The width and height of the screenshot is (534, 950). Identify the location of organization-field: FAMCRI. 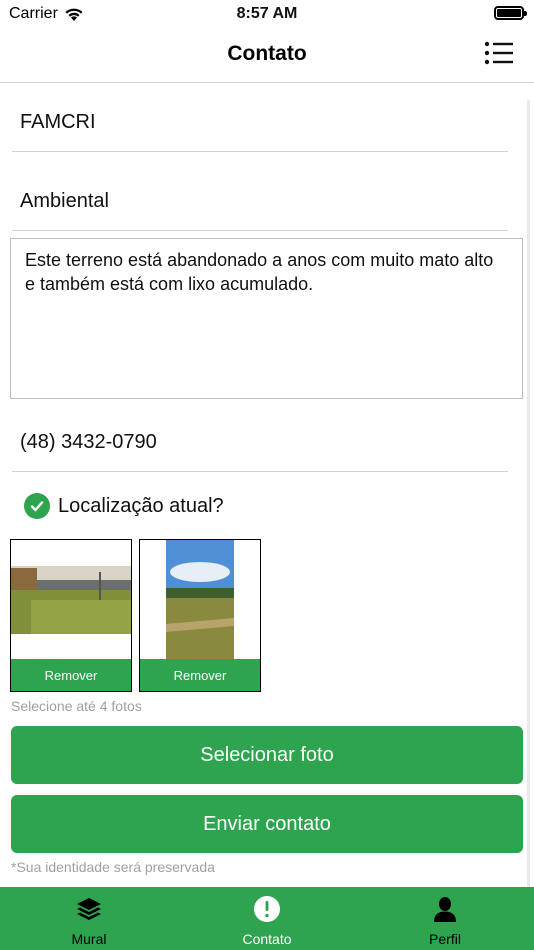
(260, 117).